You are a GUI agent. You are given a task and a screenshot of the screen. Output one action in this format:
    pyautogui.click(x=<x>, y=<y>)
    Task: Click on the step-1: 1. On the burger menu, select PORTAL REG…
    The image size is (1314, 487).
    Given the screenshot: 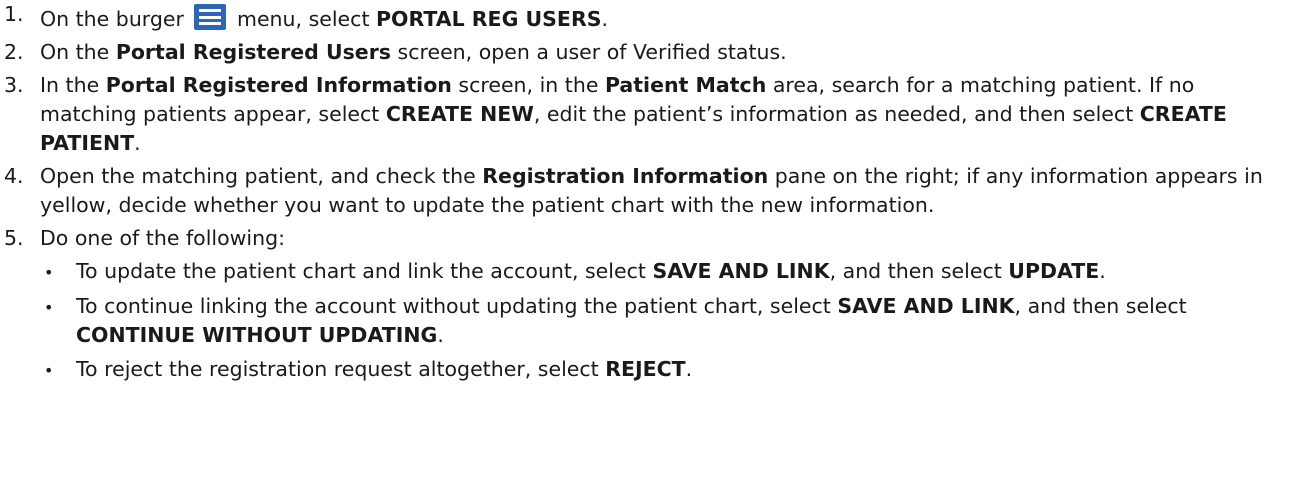 What is the action you would take?
    pyautogui.click(x=643, y=19)
    